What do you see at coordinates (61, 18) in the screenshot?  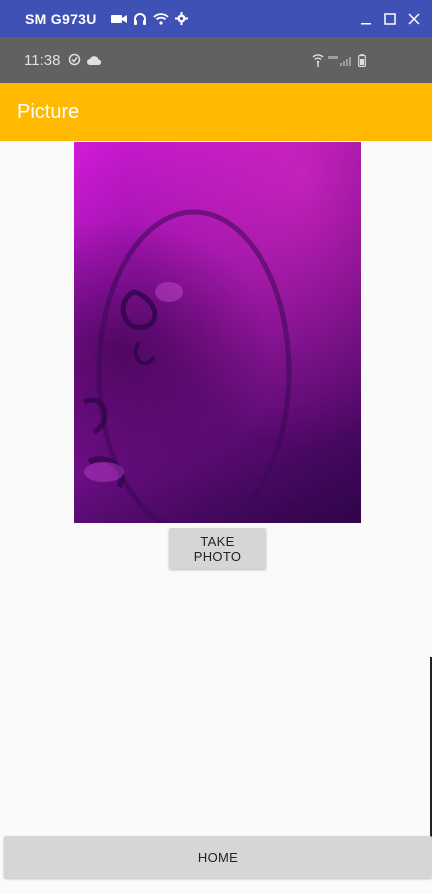 I see `device-name: SM G973U` at bounding box center [61, 18].